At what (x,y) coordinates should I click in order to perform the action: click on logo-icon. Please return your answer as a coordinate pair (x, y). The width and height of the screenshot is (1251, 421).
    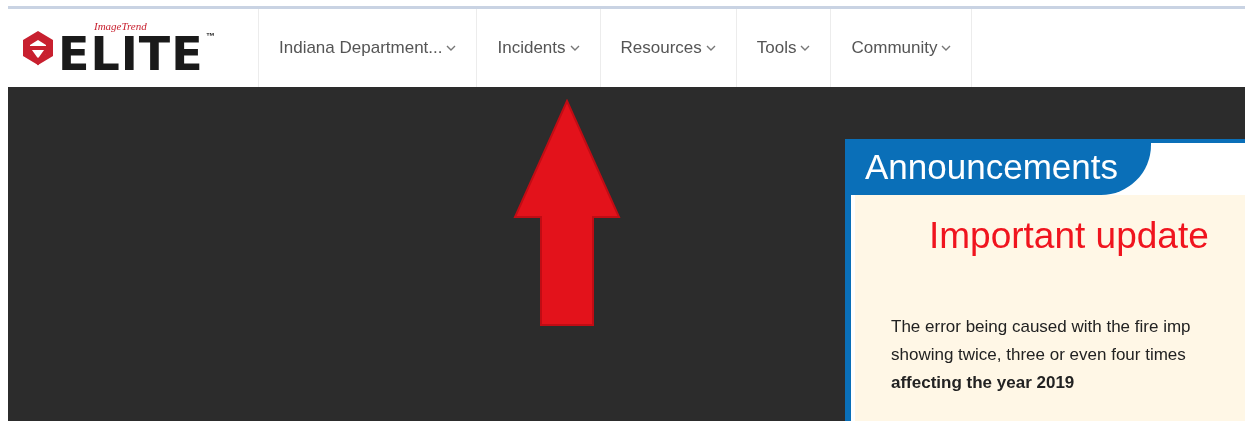
    Looking at the image, I should click on (38, 48).